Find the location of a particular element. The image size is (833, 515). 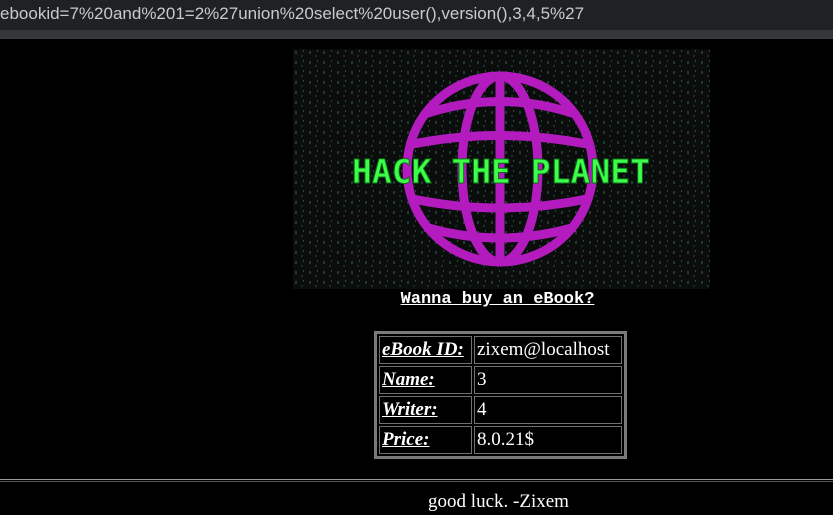

table-row: Writer: 4 is located at coordinates (500, 410).